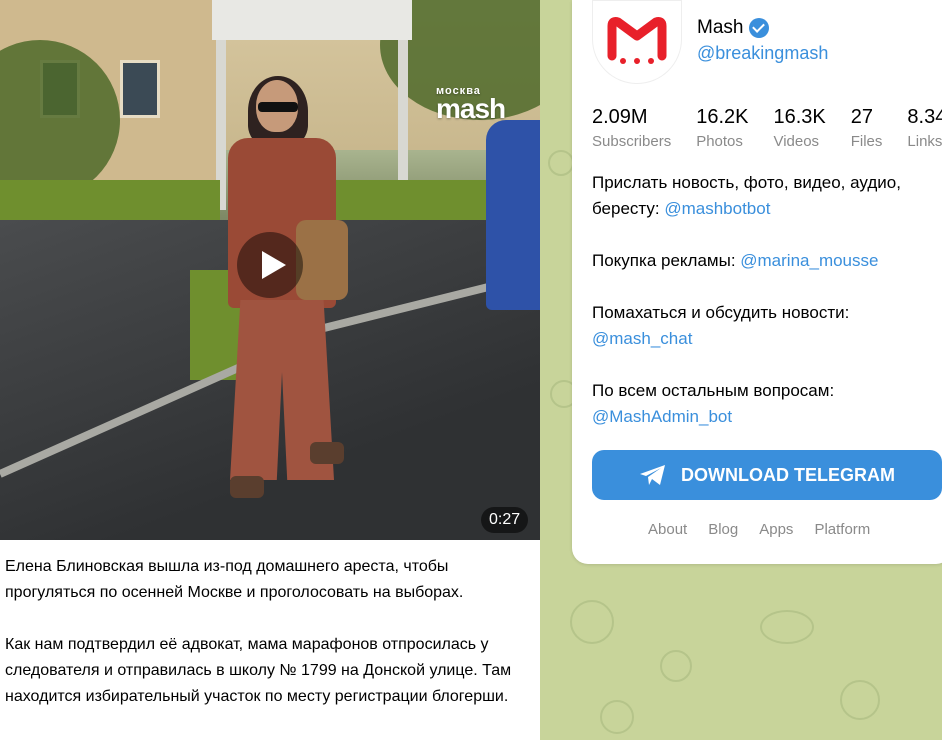  Describe the element at coordinates (809, 260) in the screenshot. I see `description-link: @marina_mousse` at that location.